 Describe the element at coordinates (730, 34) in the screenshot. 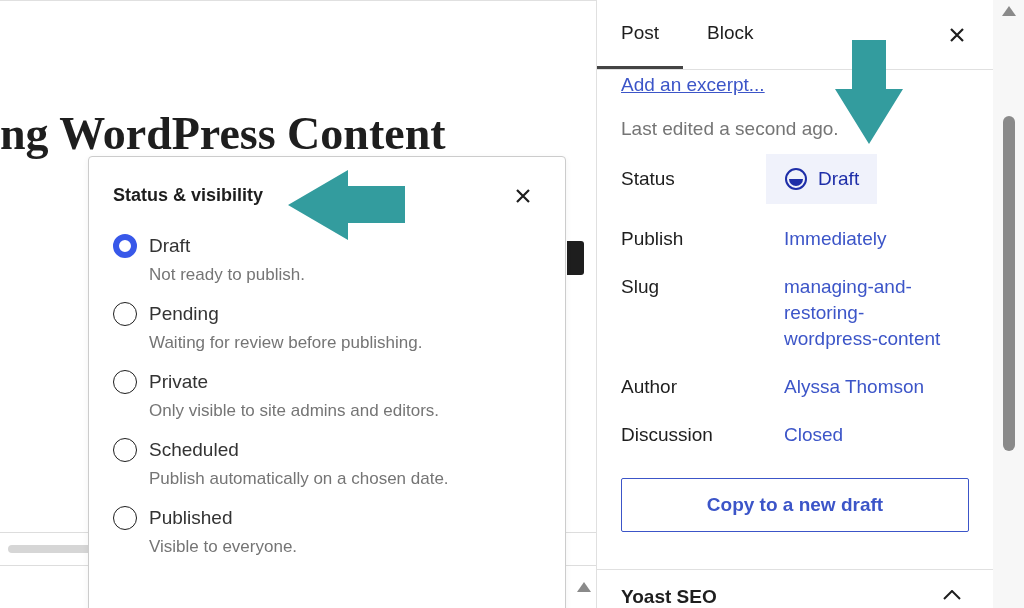

I see `sidebar-tab: Block` at that location.